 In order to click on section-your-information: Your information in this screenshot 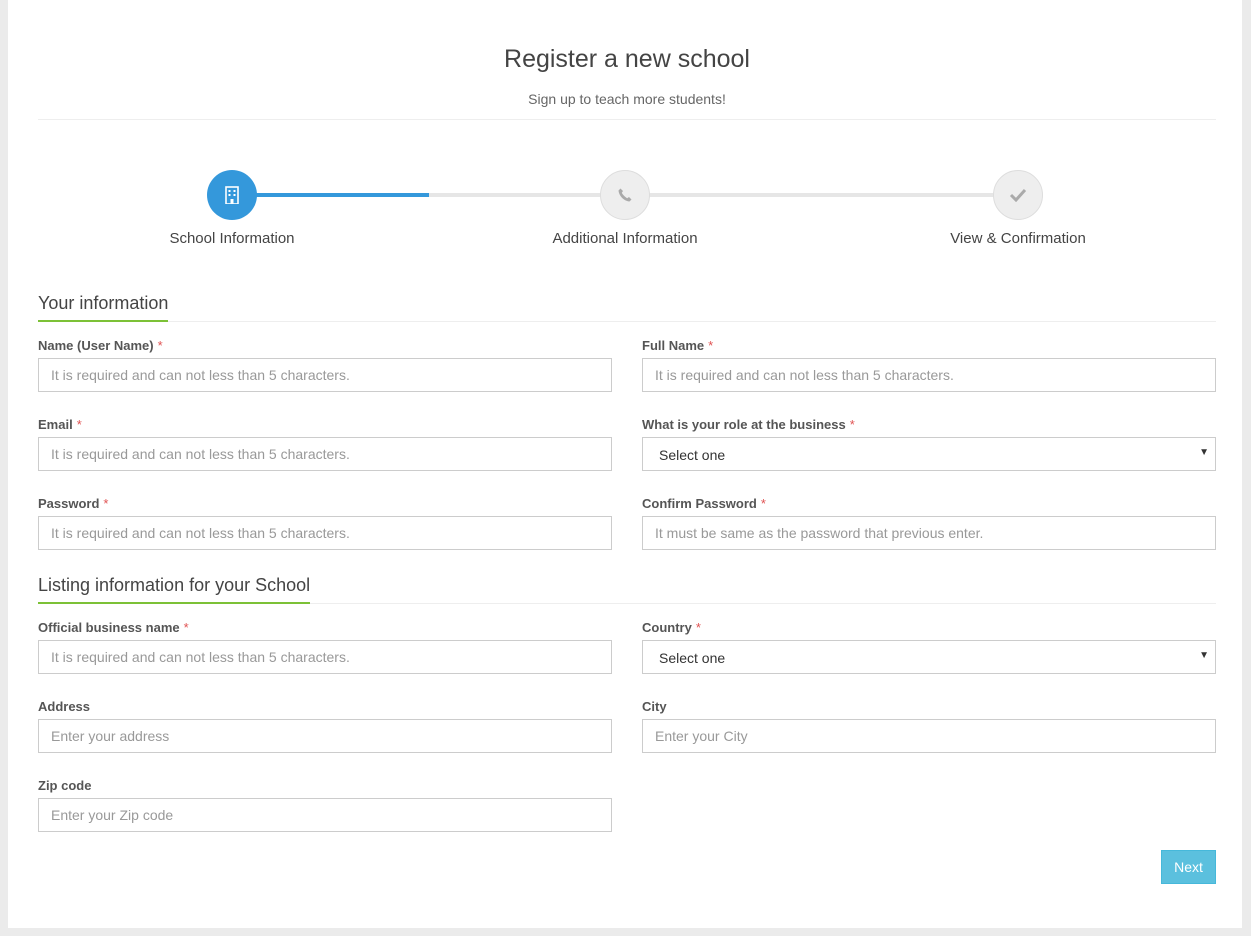, I will do `click(627, 307)`.